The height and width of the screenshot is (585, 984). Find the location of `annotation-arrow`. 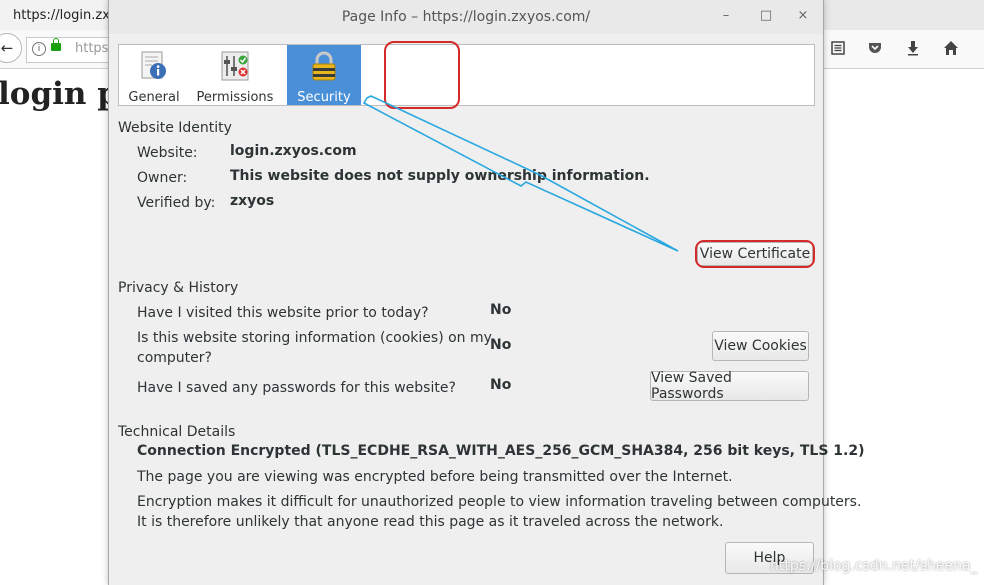

annotation-arrow is located at coordinates (520, 173).